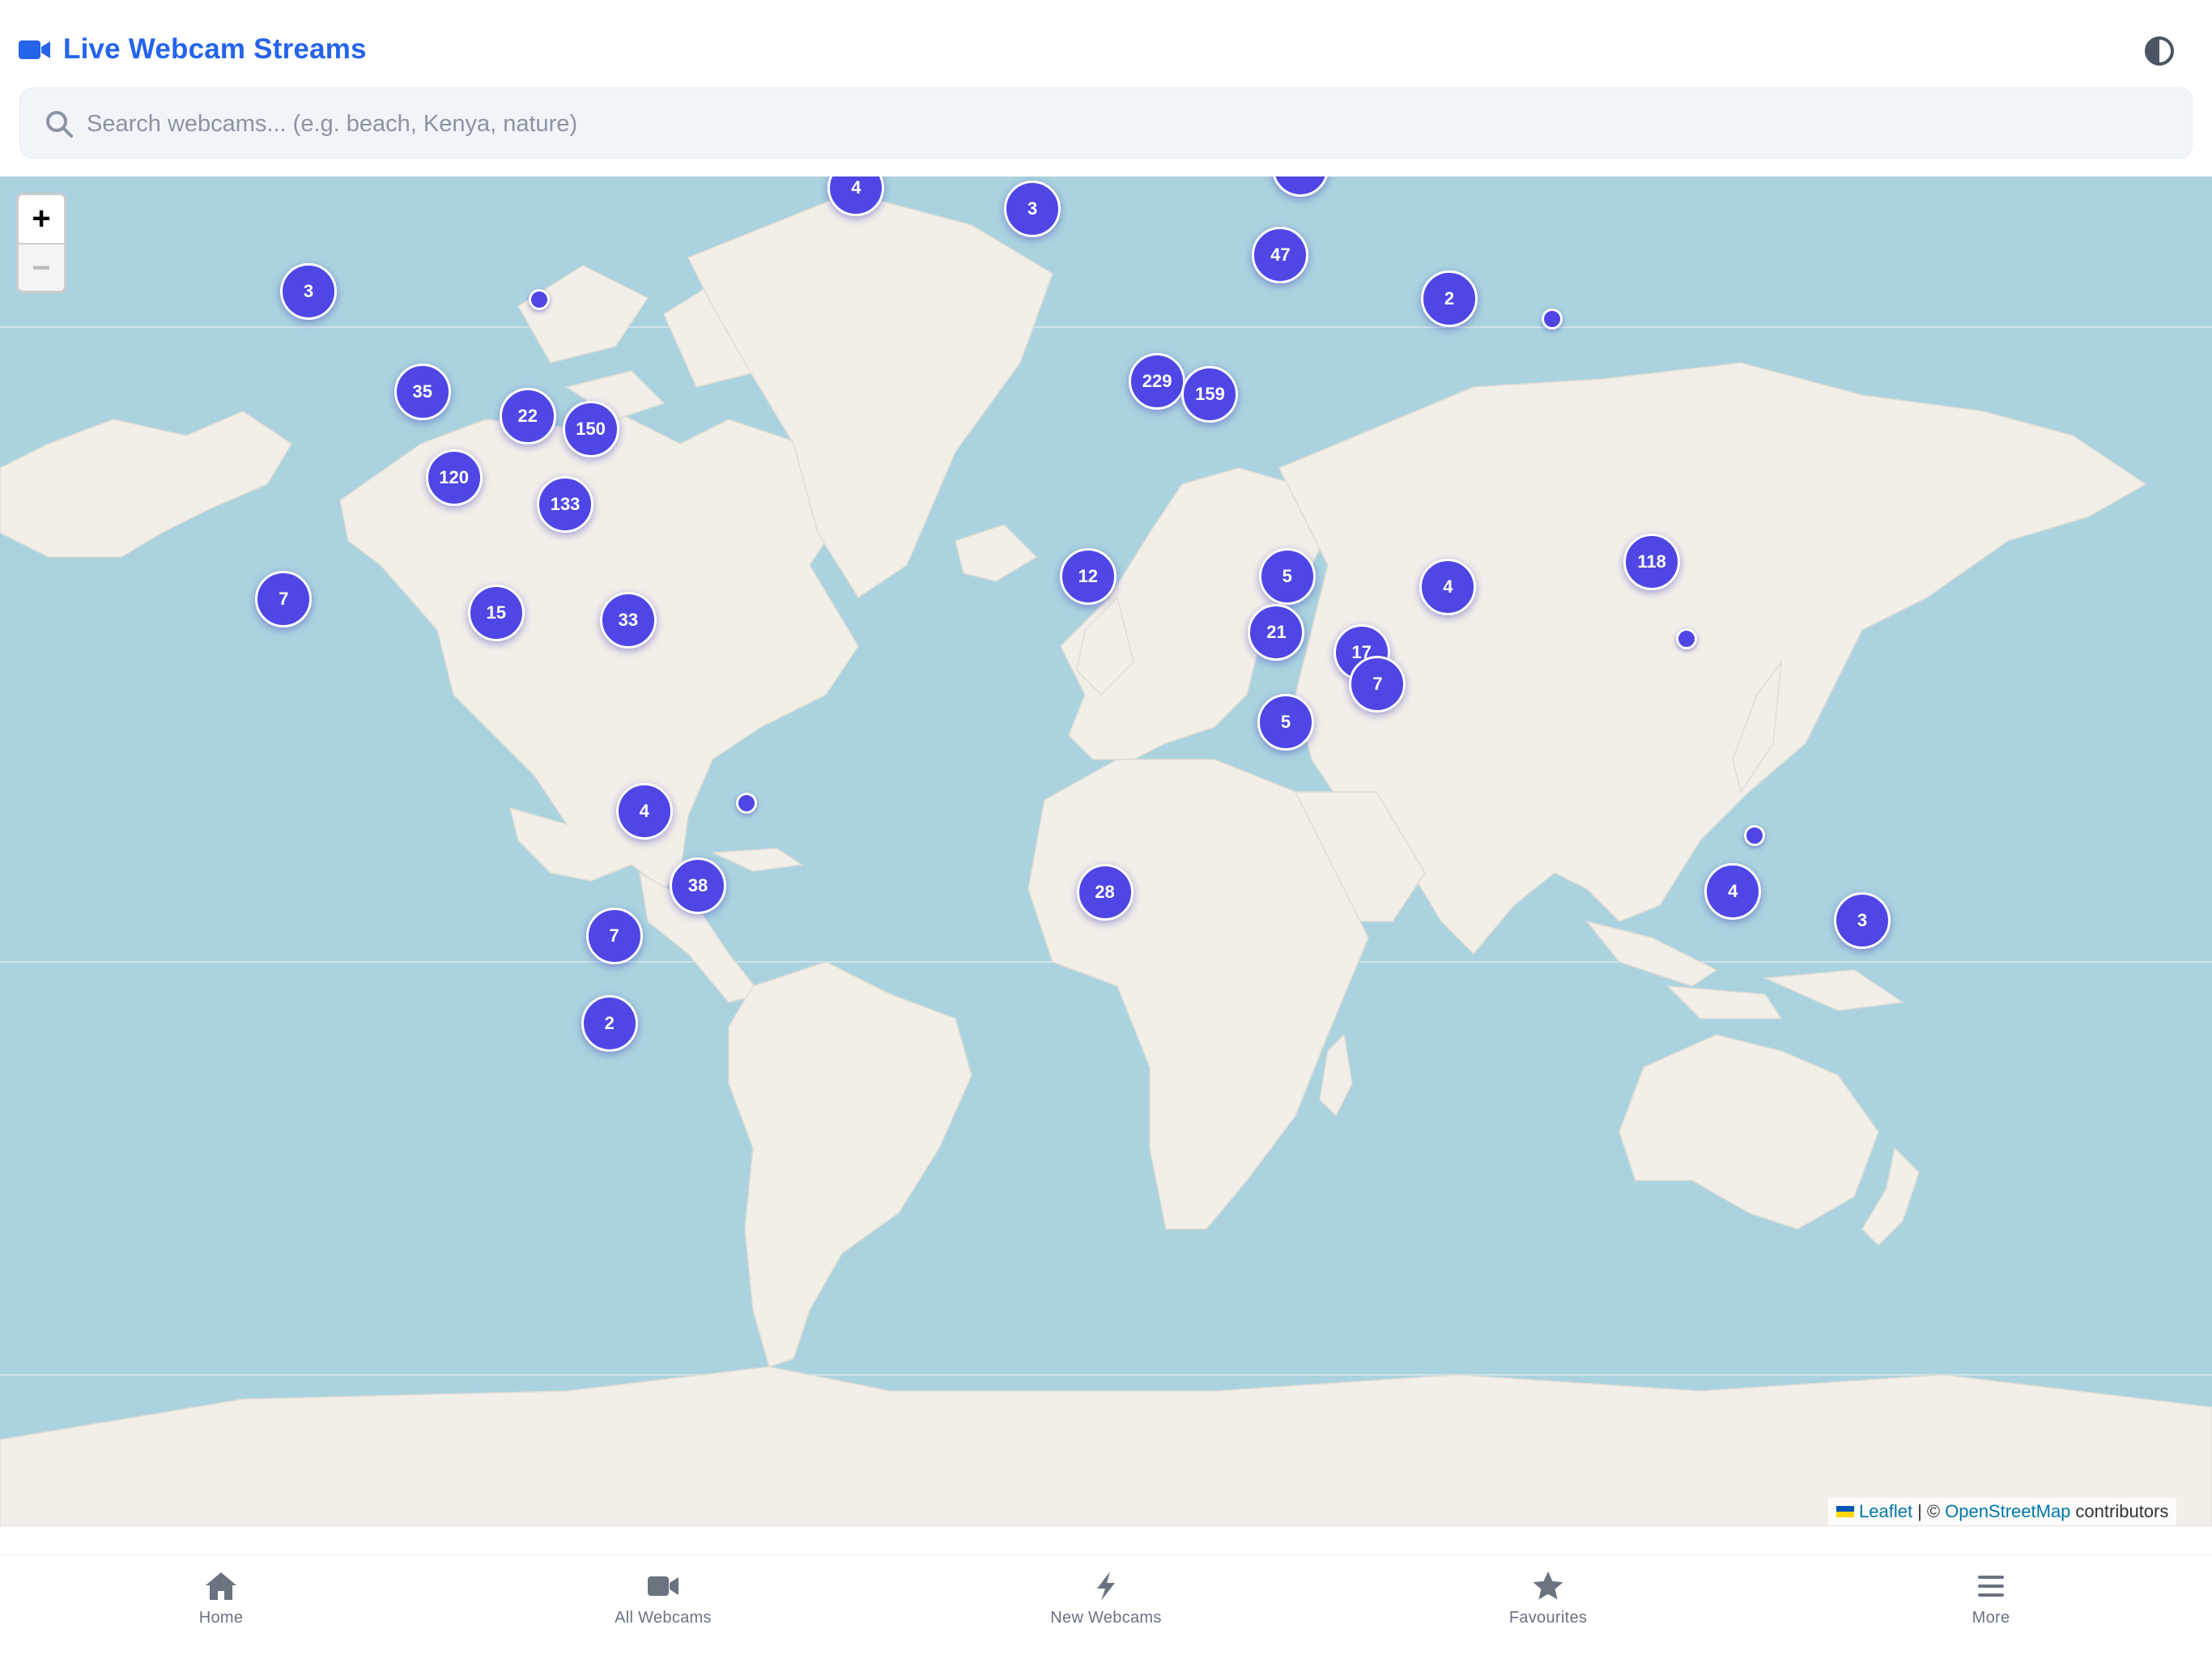 The height and width of the screenshot is (1659, 2212). Describe the element at coordinates (1991, 1607) in the screenshot. I see `tab-more: More` at that location.